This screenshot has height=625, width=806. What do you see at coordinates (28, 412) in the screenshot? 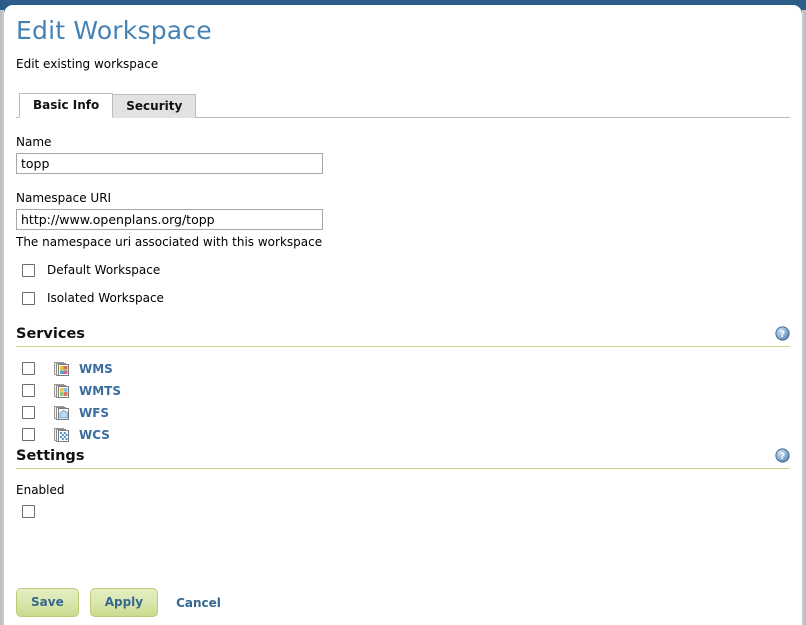
I see `wfs-service-checkbox` at bounding box center [28, 412].